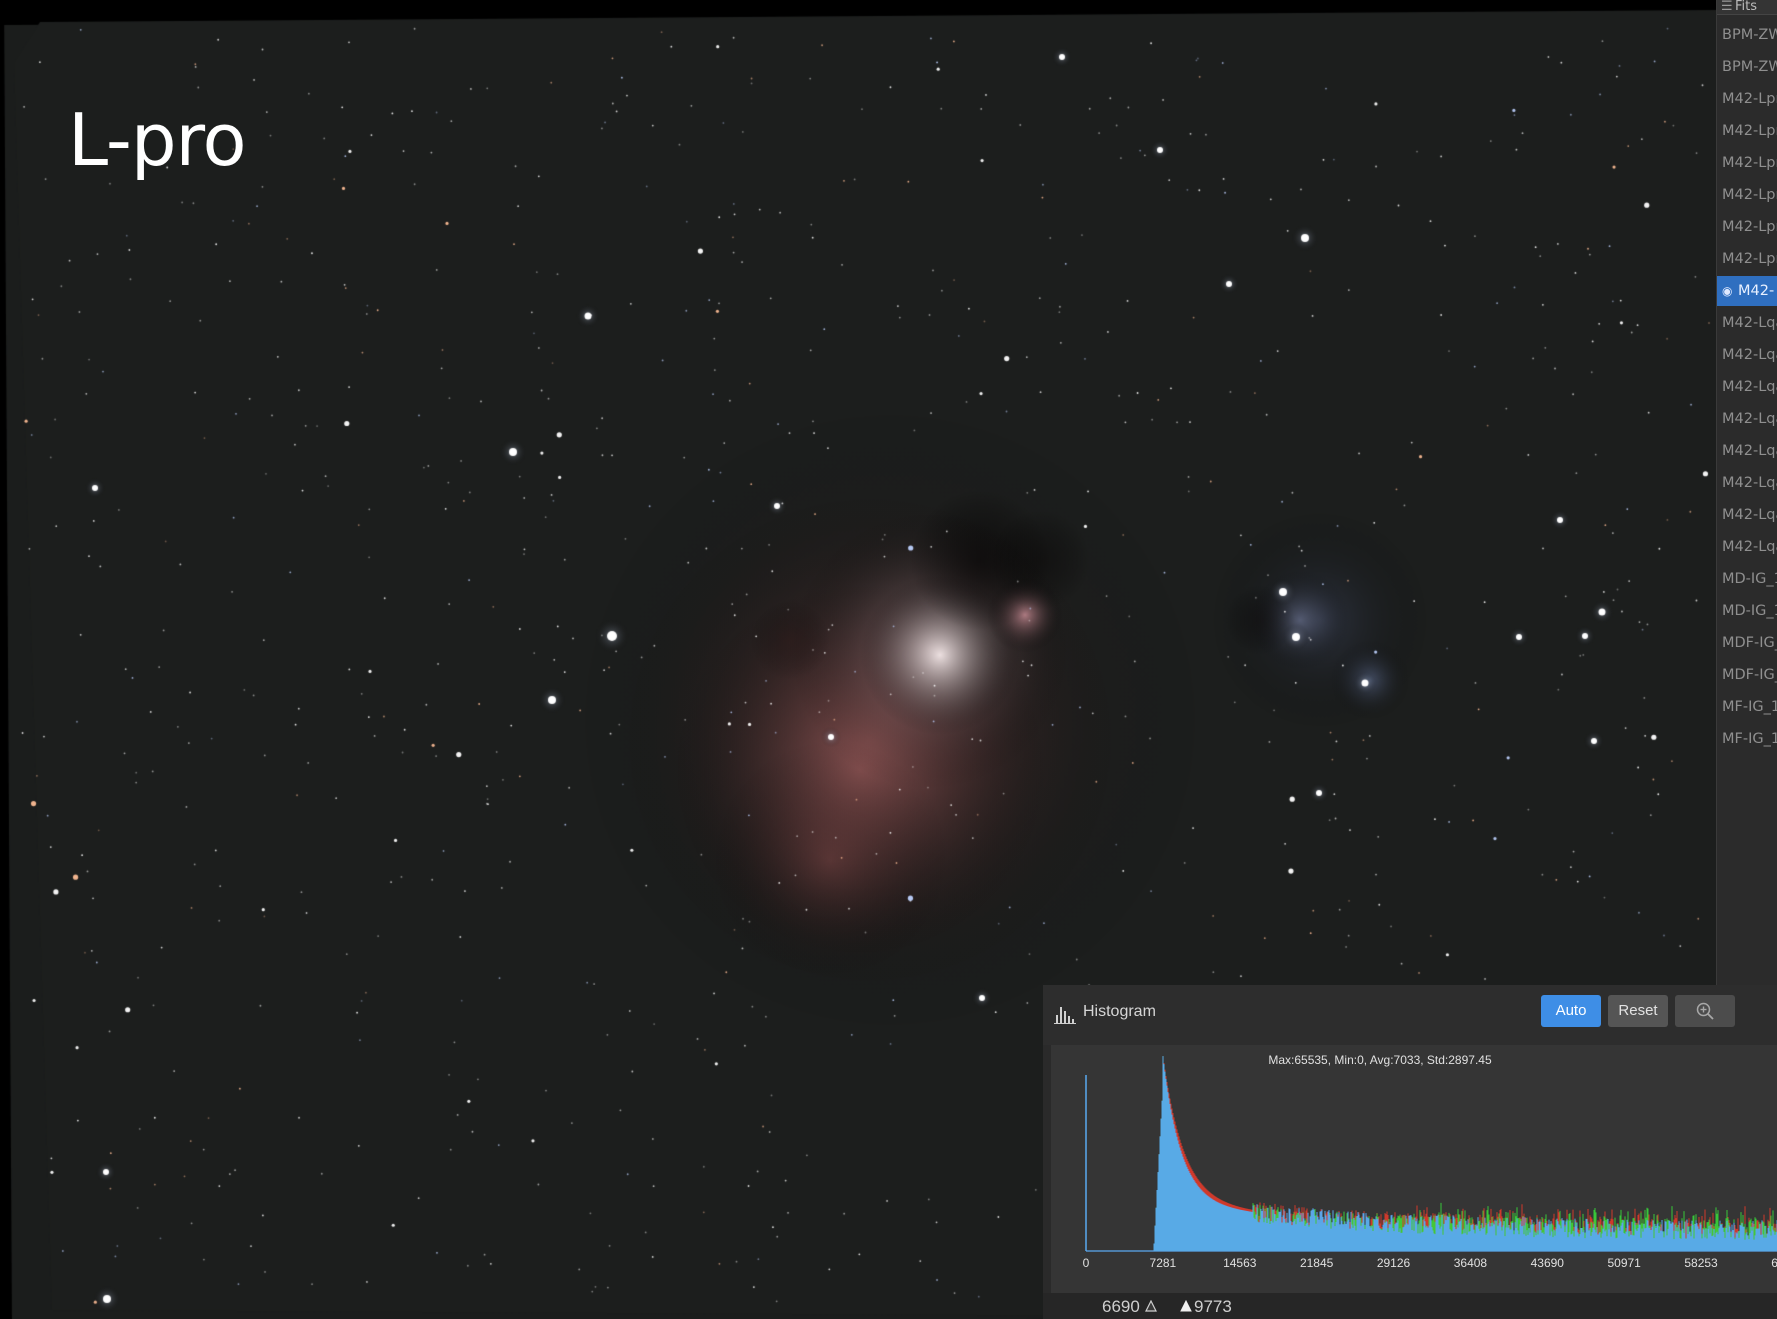  What do you see at coordinates (1548, 1263) in the screenshot?
I see `x-tick-label: 43690` at bounding box center [1548, 1263].